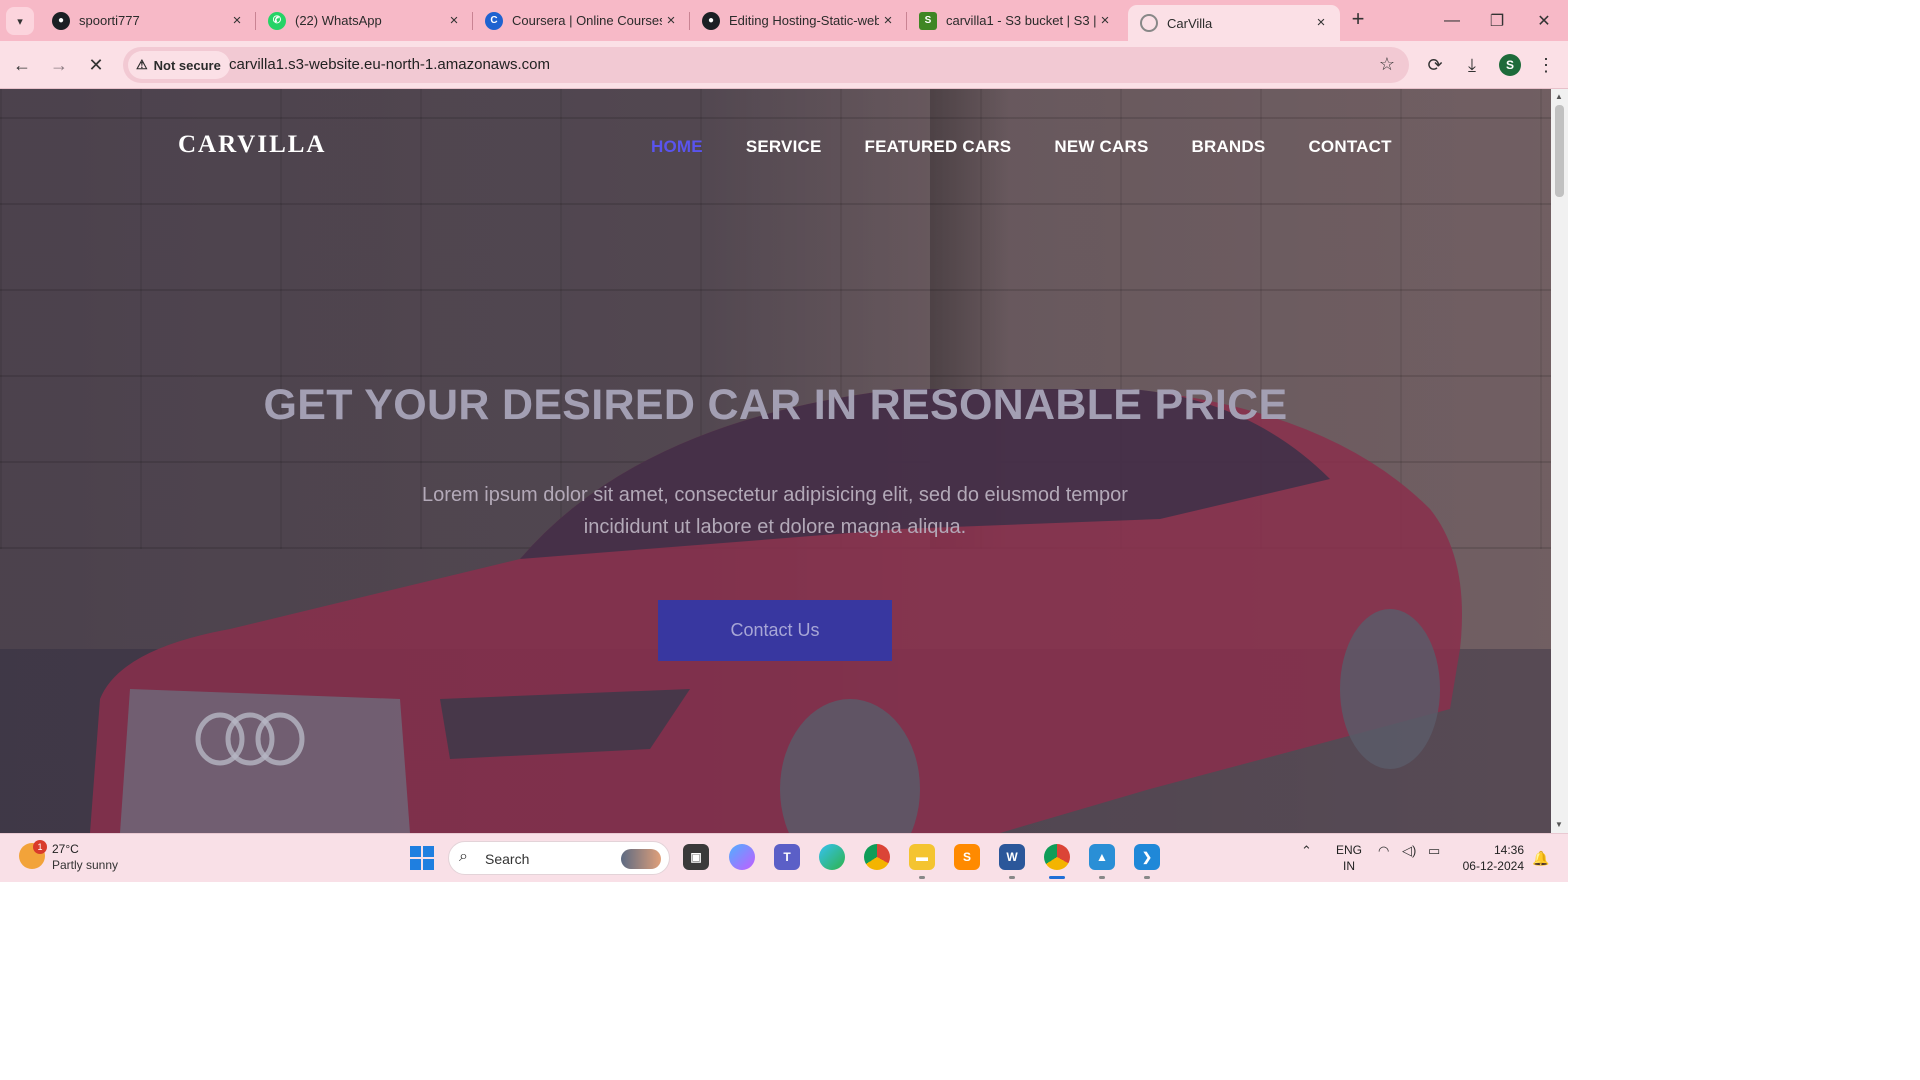  What do you see at coordinates (1559, 461) in the screenshot?
I see `page-scrollbar: ▲ ▼` at bounding box center [1559, 461].